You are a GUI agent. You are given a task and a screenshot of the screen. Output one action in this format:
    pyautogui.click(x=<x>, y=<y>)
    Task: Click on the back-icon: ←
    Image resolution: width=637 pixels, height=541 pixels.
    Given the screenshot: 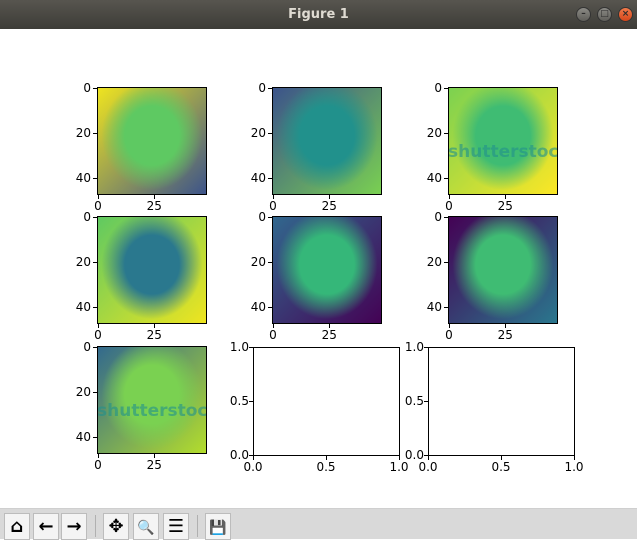 What is the action you would take?
    pyautogui.click(x=46, y=526)
    